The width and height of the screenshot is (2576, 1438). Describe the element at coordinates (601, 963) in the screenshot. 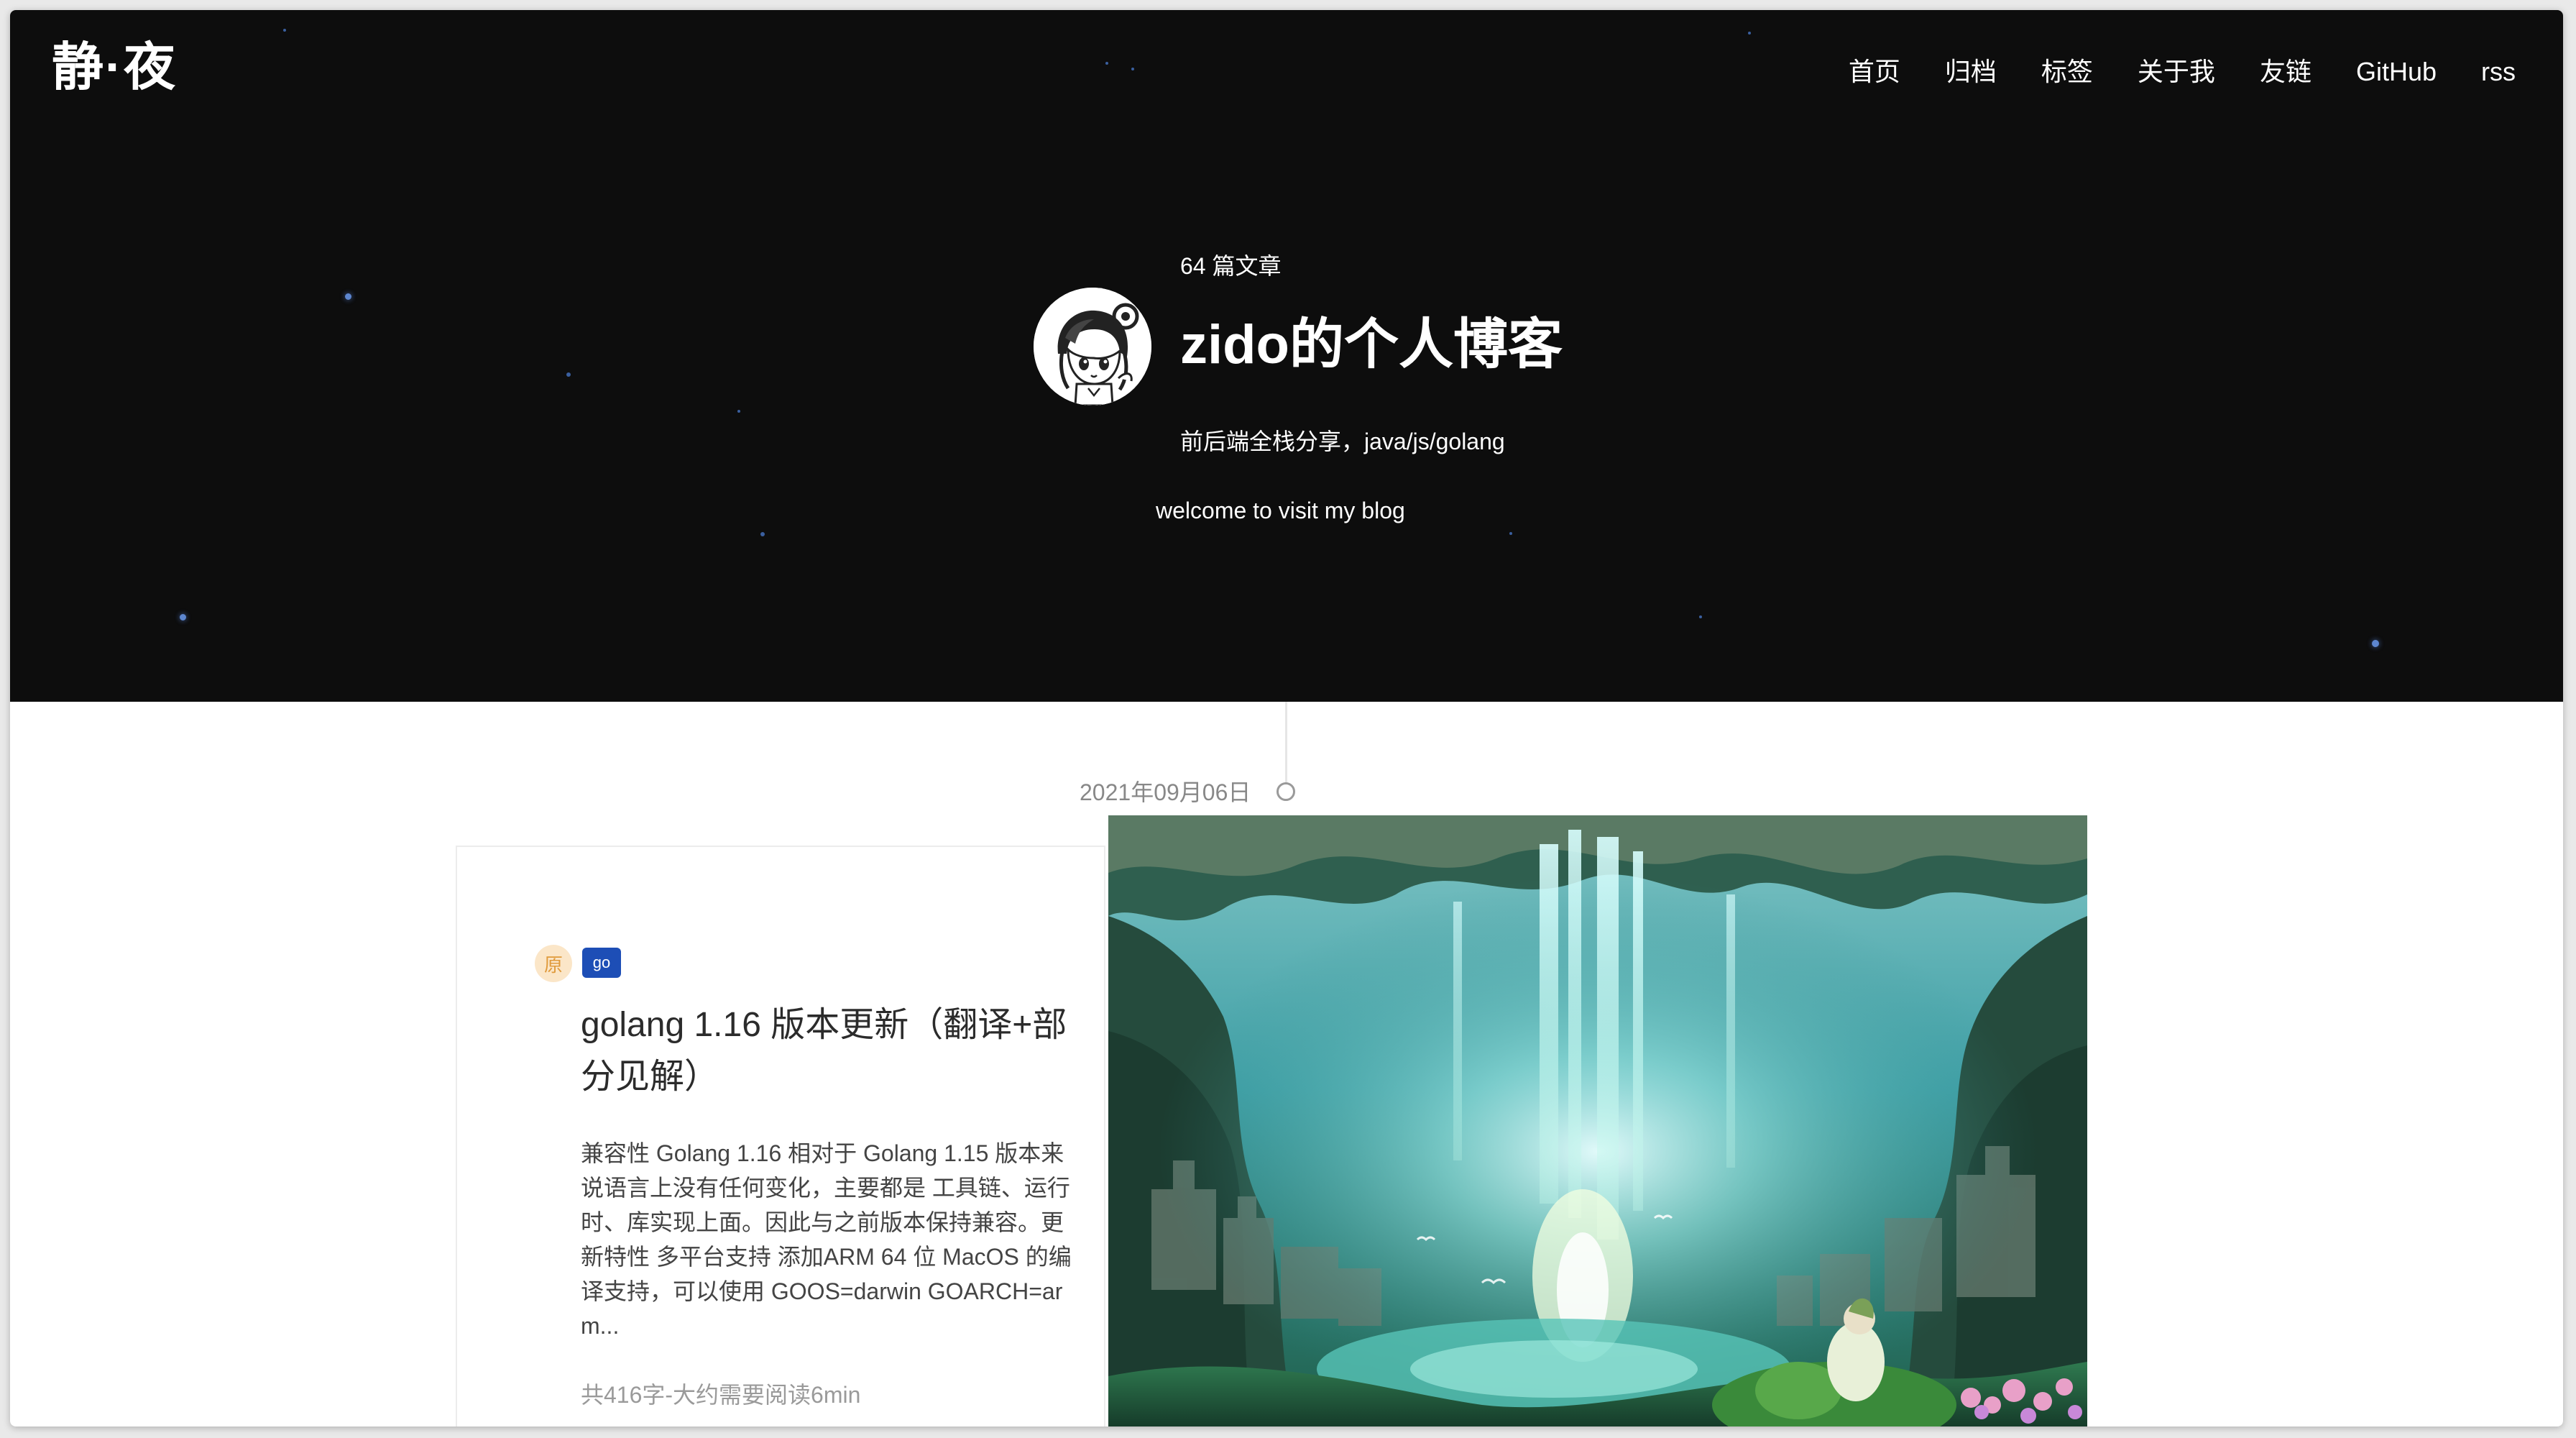

I see `tag-badge-go: go` at that location.